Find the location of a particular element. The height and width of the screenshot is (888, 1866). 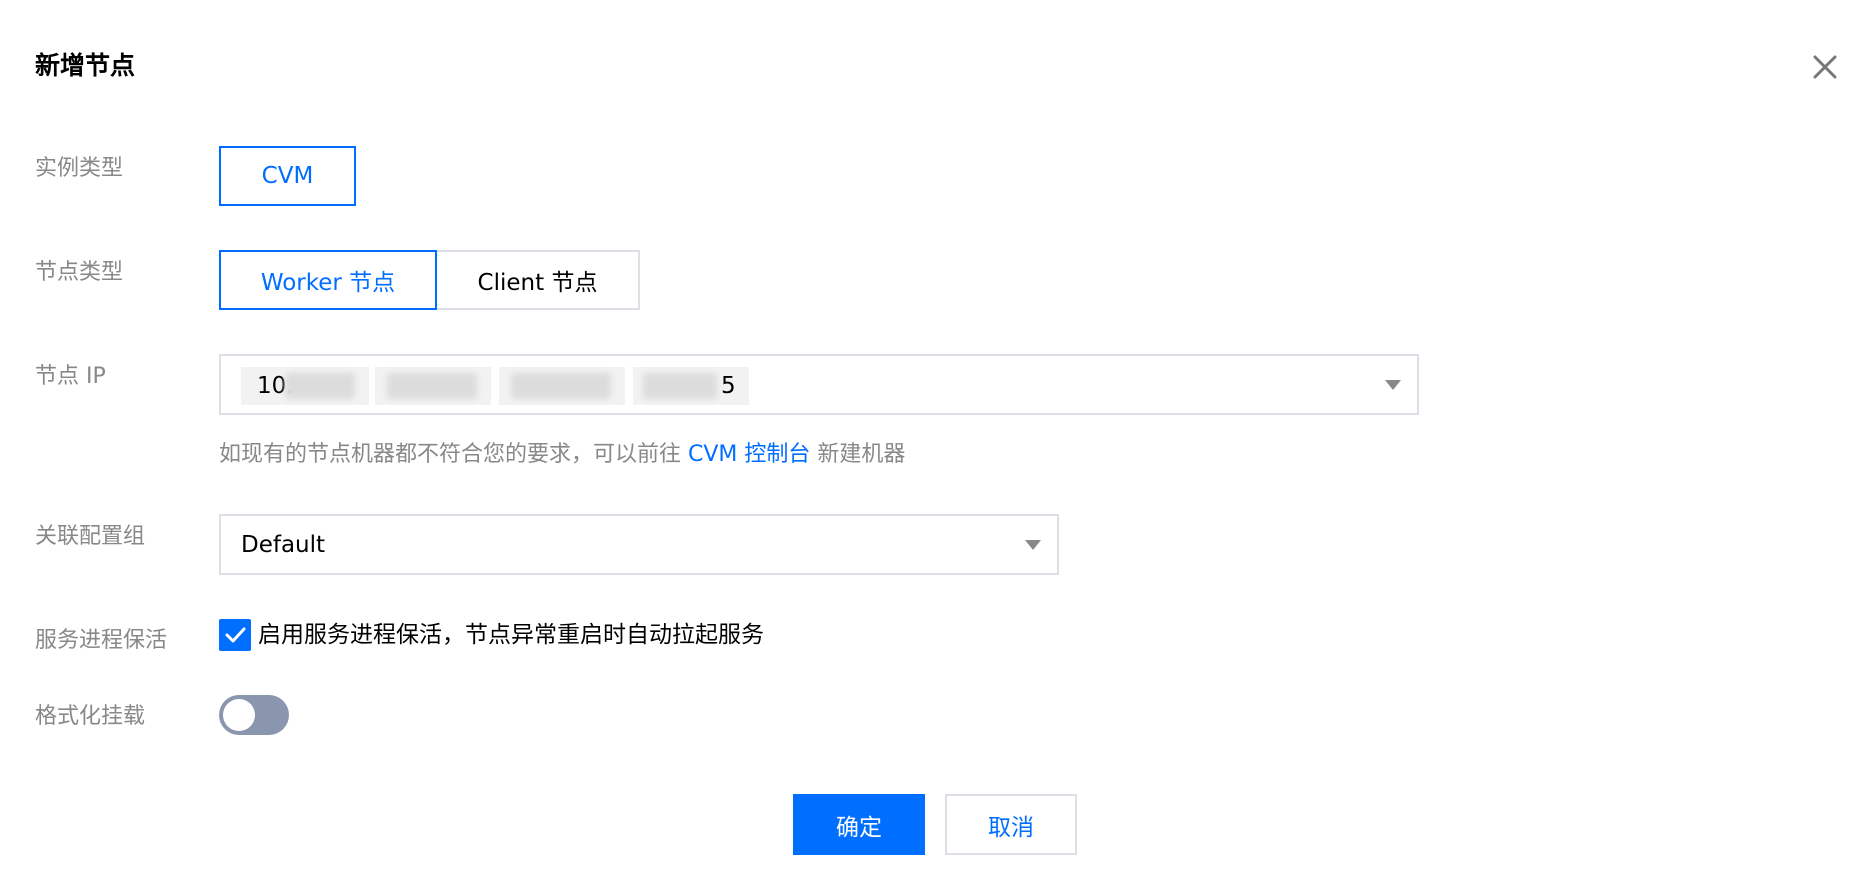

toggle-knob is located at coordinates (239, 715).